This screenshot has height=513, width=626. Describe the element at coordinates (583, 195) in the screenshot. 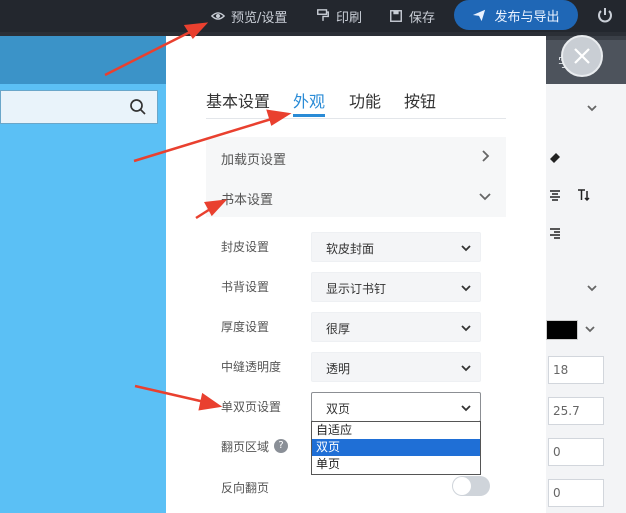

I see `text-direction-icon` at that location.